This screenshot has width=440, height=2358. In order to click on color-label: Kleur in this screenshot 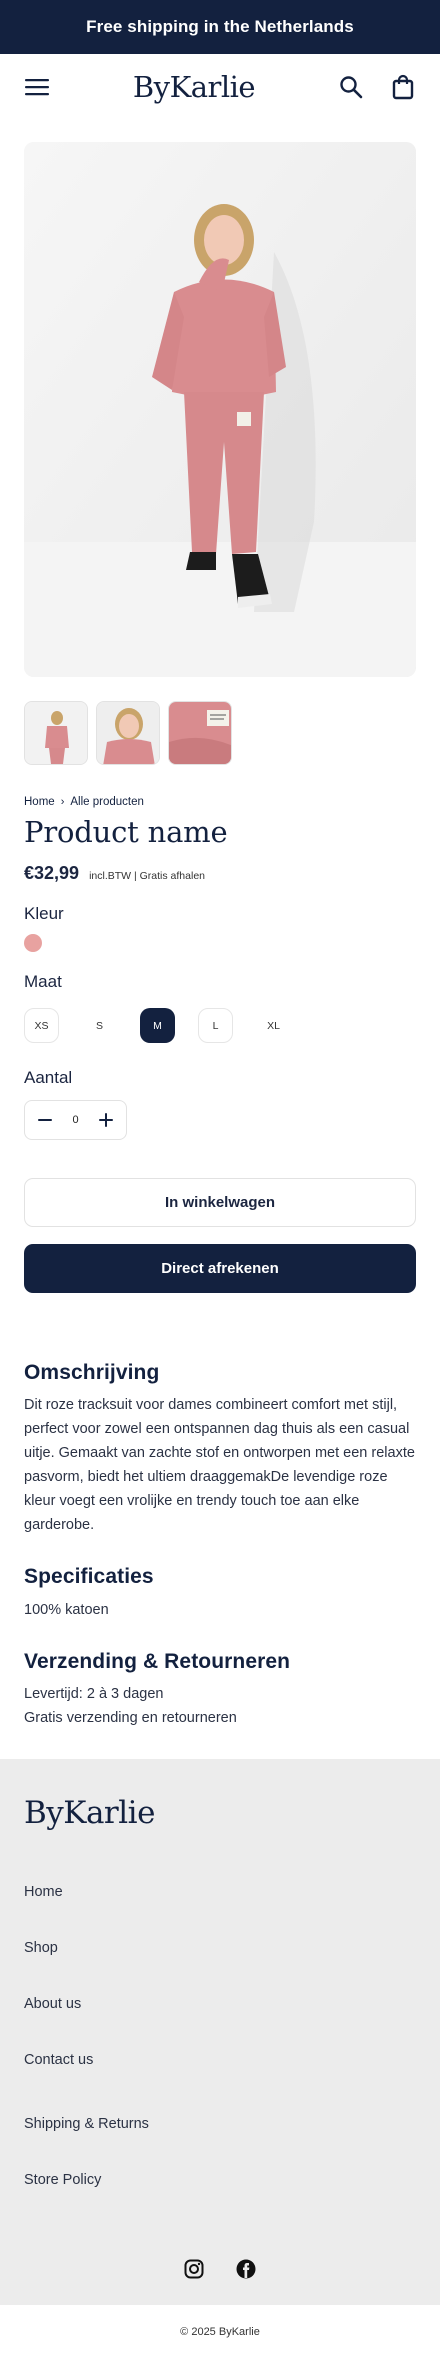, I will do `click(44, 913)`.